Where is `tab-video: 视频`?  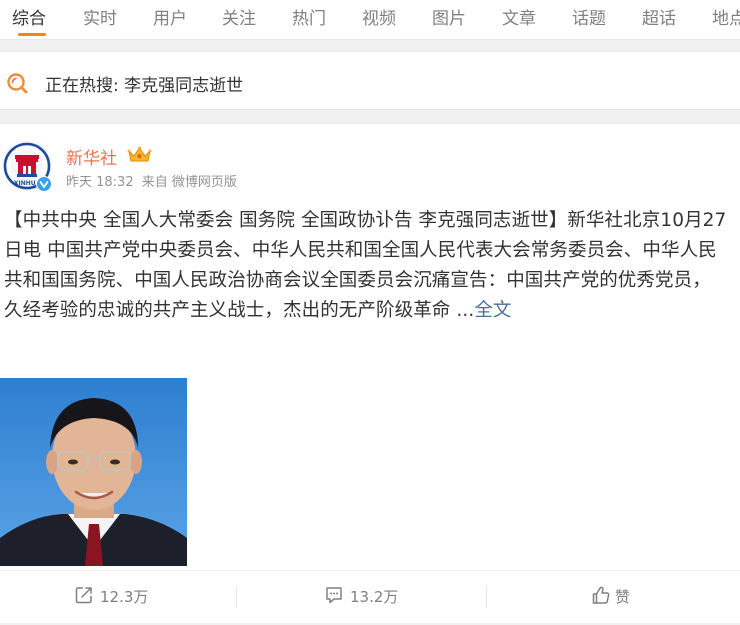 tab-video: 视频 is located at coordinates (379, 16).